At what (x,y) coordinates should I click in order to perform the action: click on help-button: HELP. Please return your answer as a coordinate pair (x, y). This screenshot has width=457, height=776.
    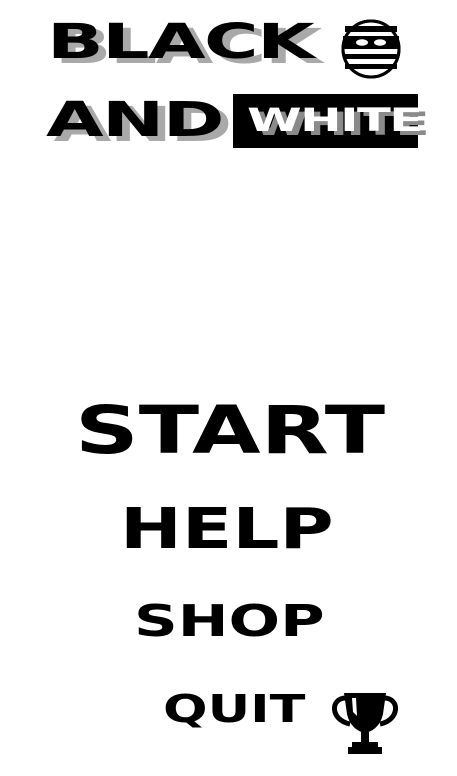
    Looking at the image, I should click on (227, 530).